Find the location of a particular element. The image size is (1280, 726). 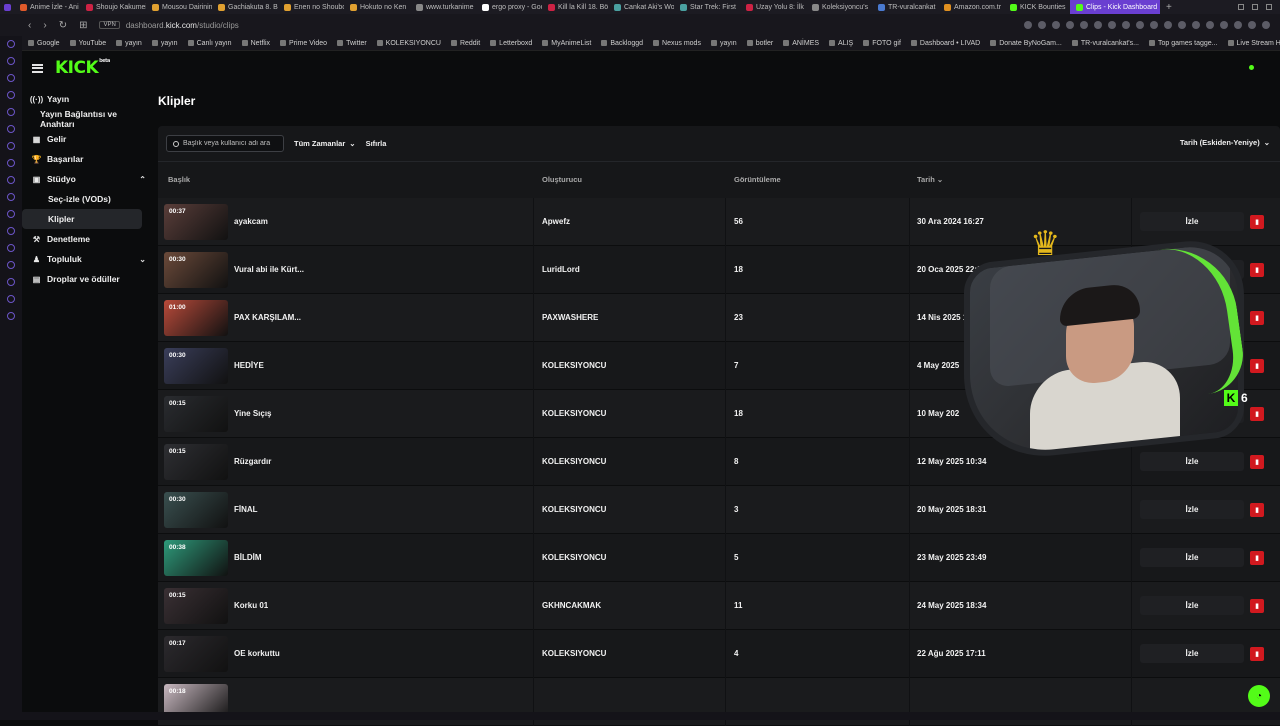

browser-tab: Anime İzle - Ani is located at coordinates (47, 7).